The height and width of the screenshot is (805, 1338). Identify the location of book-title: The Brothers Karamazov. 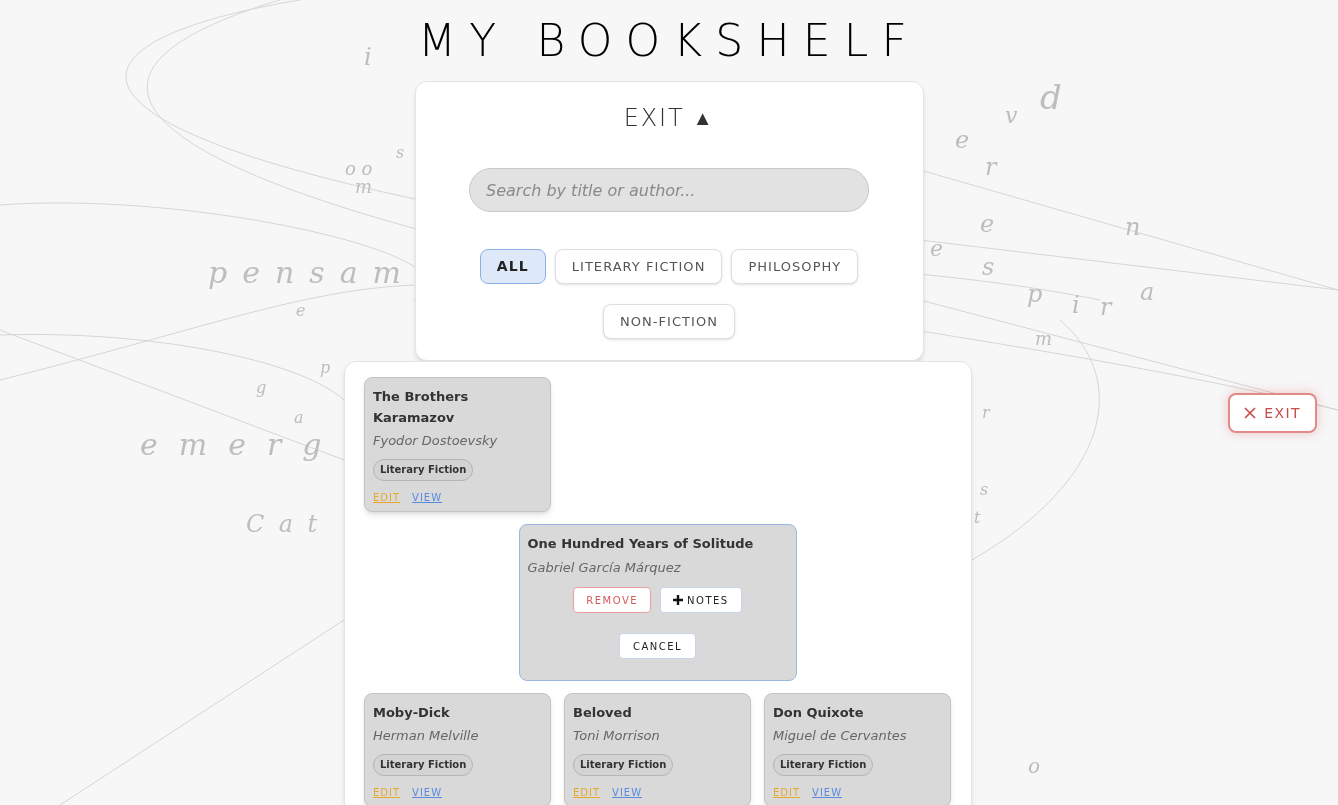
(421, 407).